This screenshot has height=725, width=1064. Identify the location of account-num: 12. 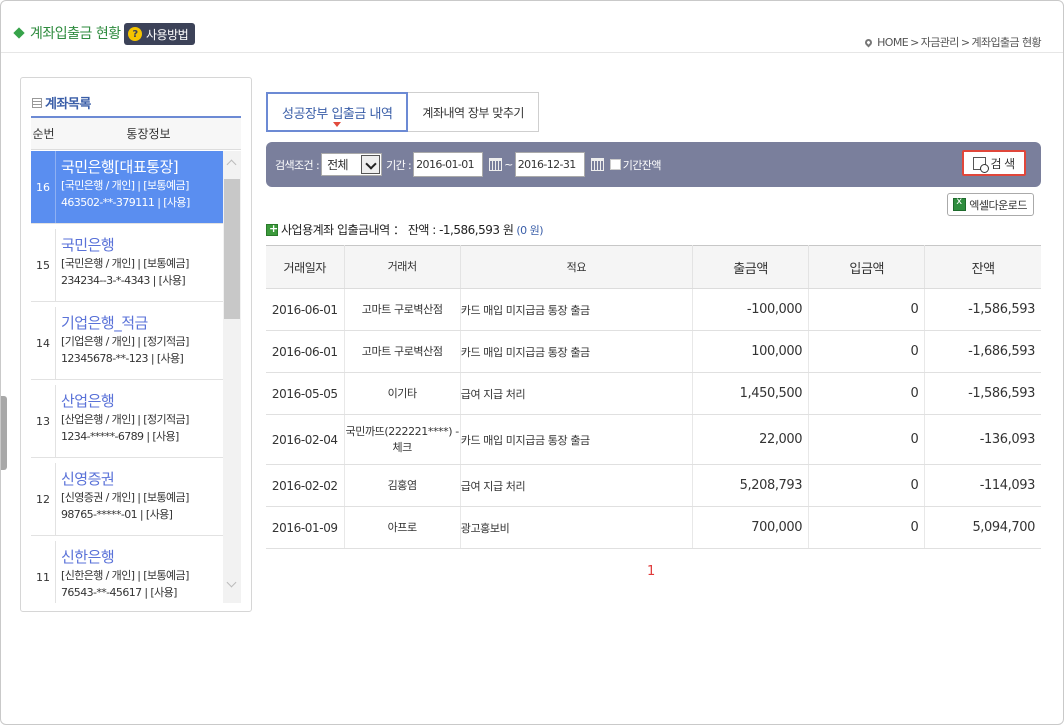
(43, 499).